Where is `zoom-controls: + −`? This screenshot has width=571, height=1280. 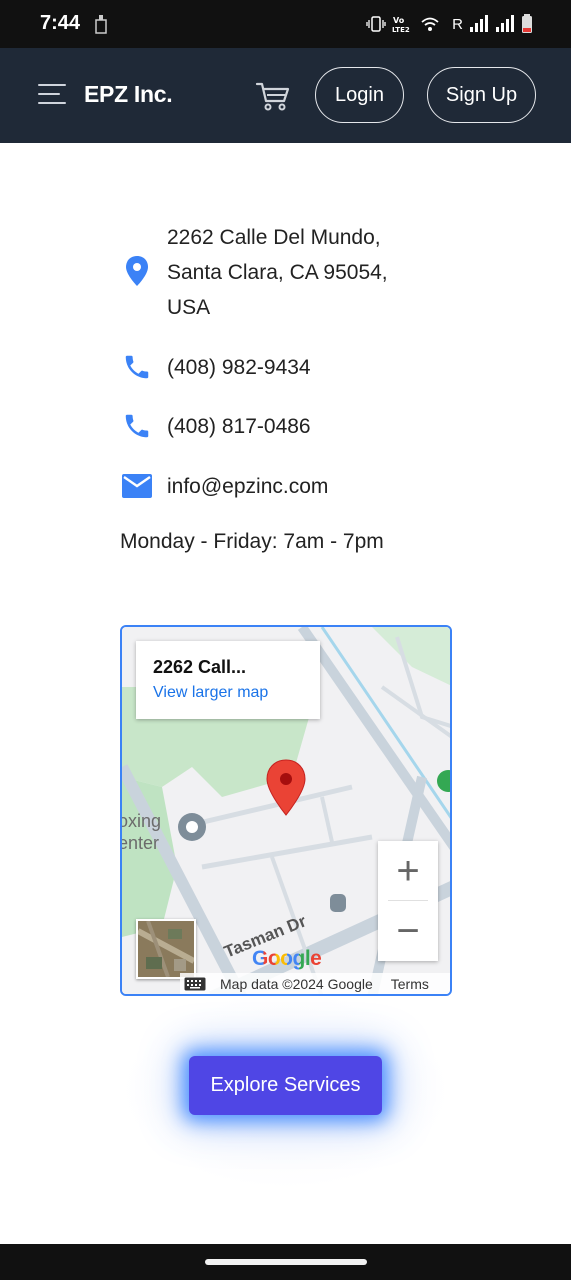
zoom-controls: + − is located at coordinates (408, 901).